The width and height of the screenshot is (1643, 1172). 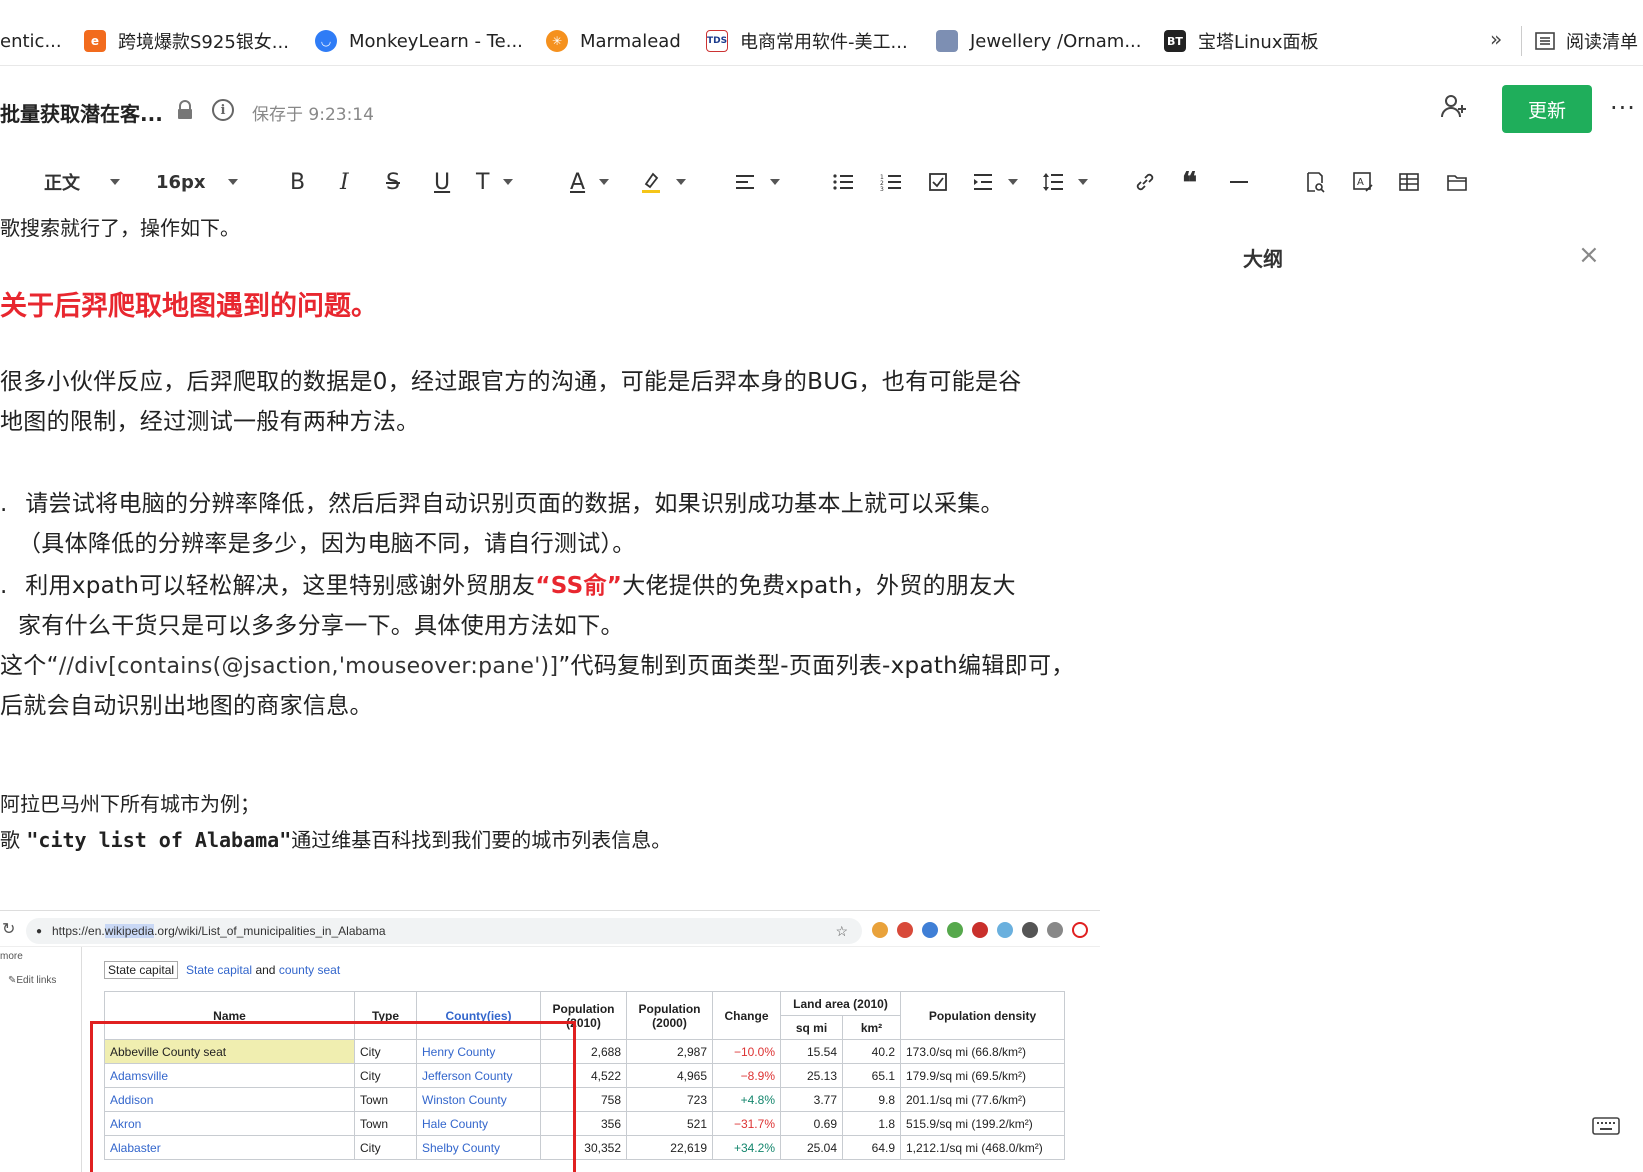 I want to click on lock-icon, so click(x=185, y=109).